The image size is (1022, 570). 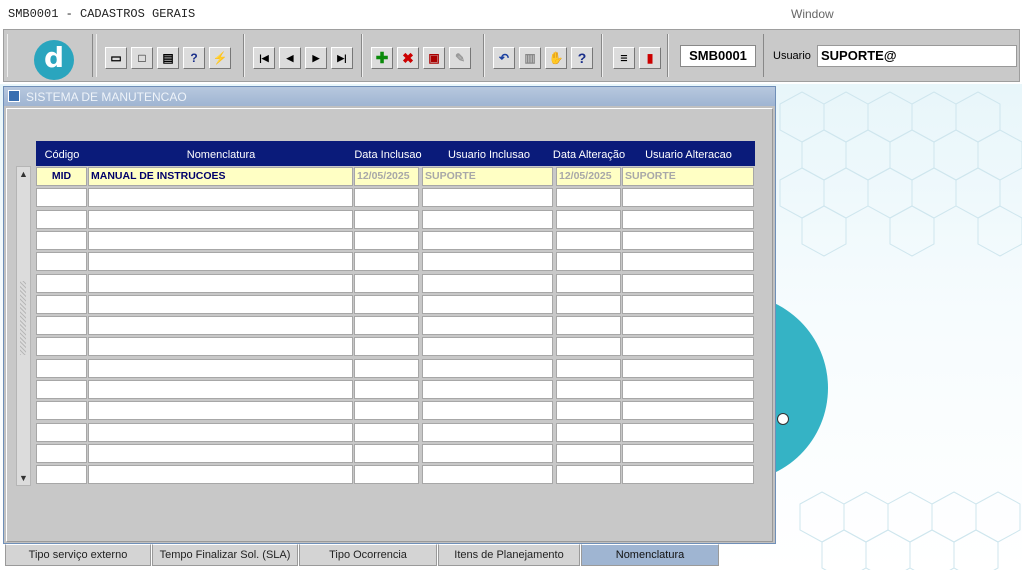 I want to click on cell-nomenclatura: MANUAL DE INSTRUCOES, so click(x=220, y=176).